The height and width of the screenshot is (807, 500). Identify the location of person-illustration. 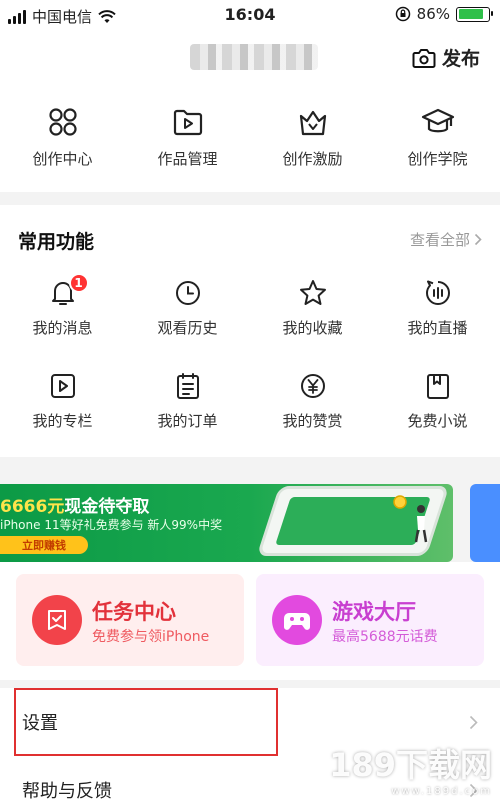
(421, 524).